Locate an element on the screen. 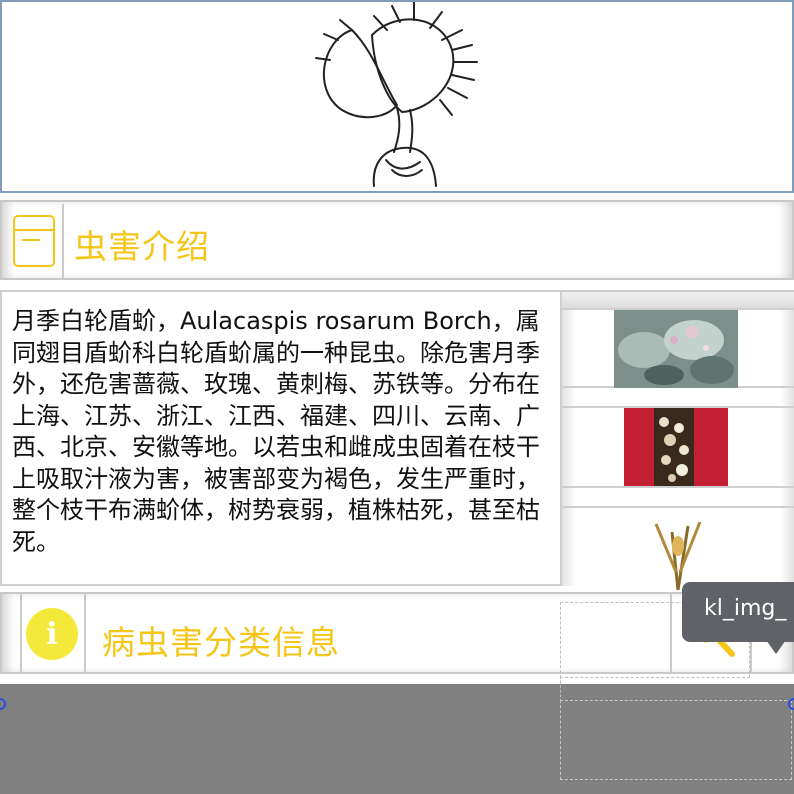 The height and width of the screenshot is (794, 794). tooltip: kl_img_ is located at coordinates (738, 612).